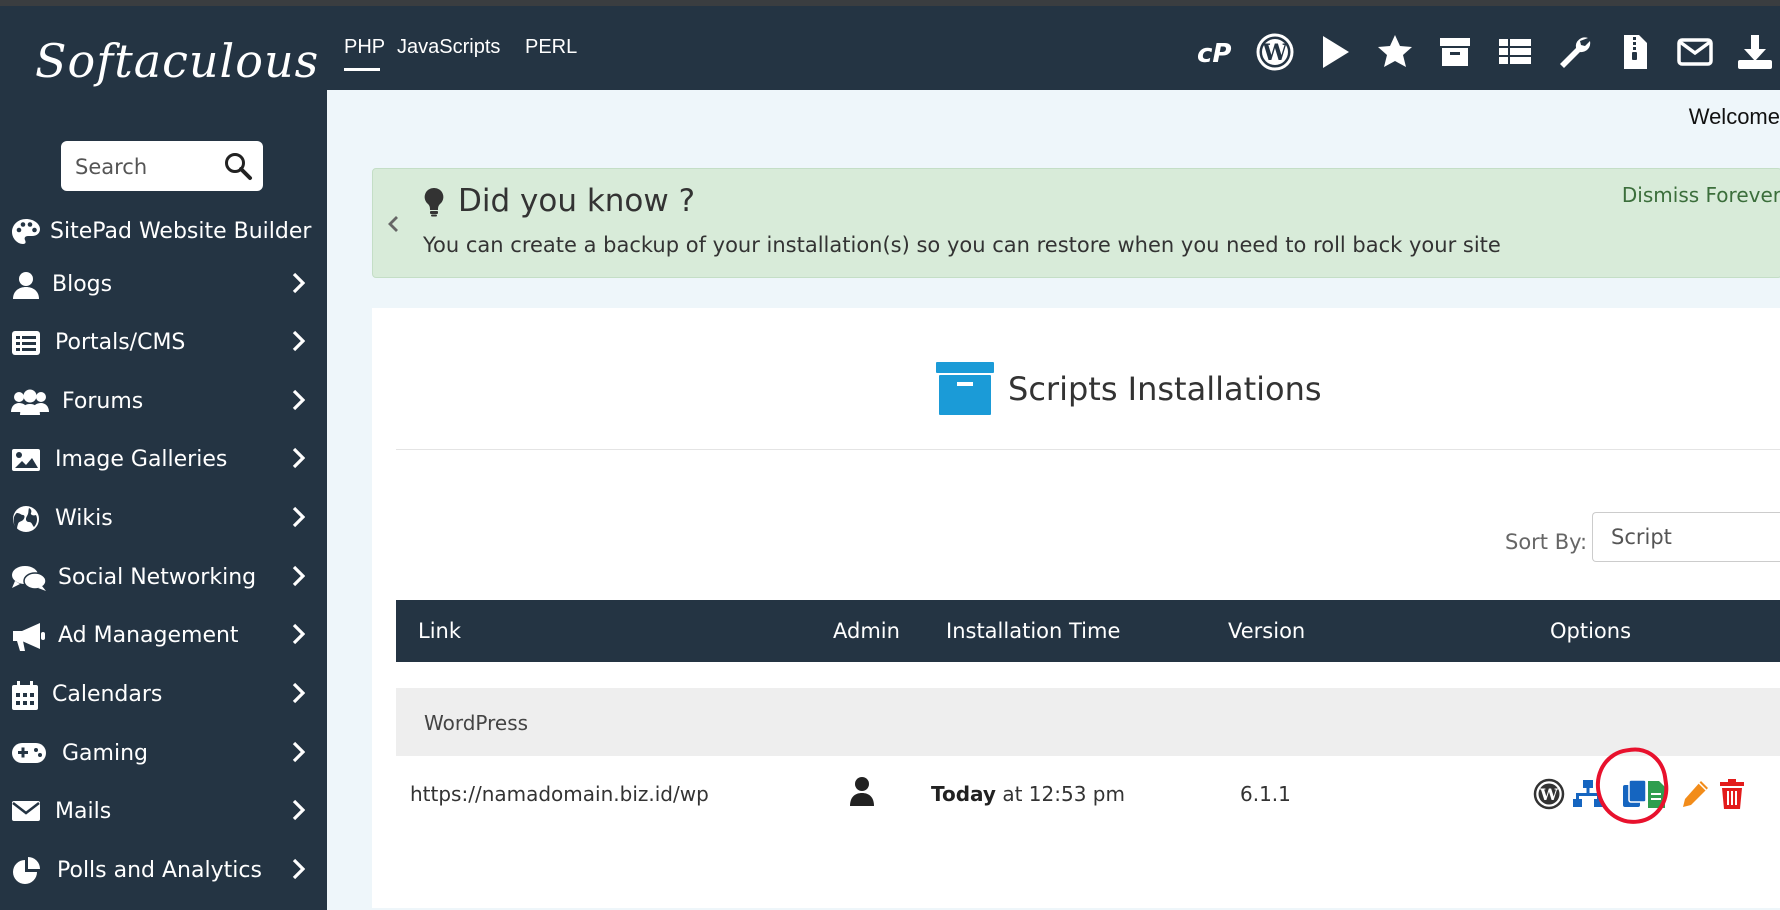 This screenshot has height=910, width=1780. What do you see at coordinates (181, 231) in the screenshot?
I see `sidebar-item-label: SitePad Website Builder` at bounding box center [181, 231].